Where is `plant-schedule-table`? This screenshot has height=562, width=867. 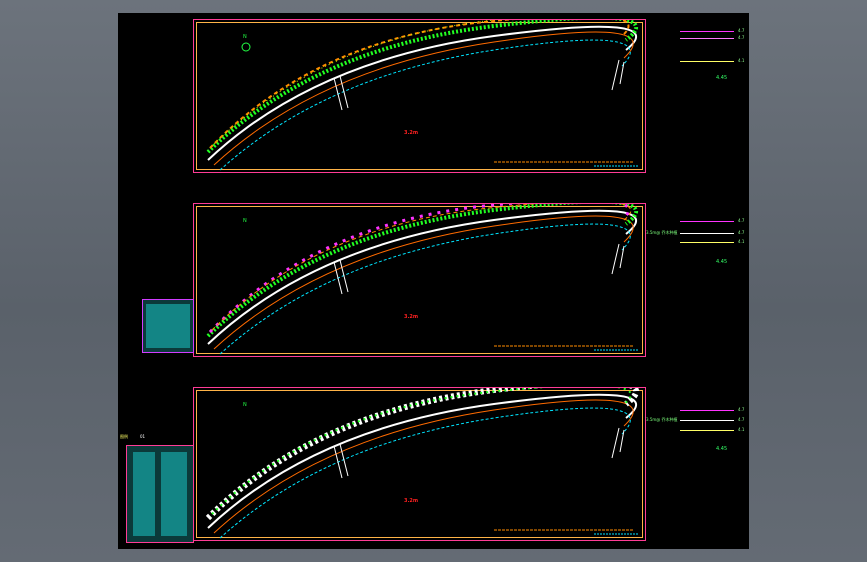
plant-schedule-table is located at coordinates (168, 326).